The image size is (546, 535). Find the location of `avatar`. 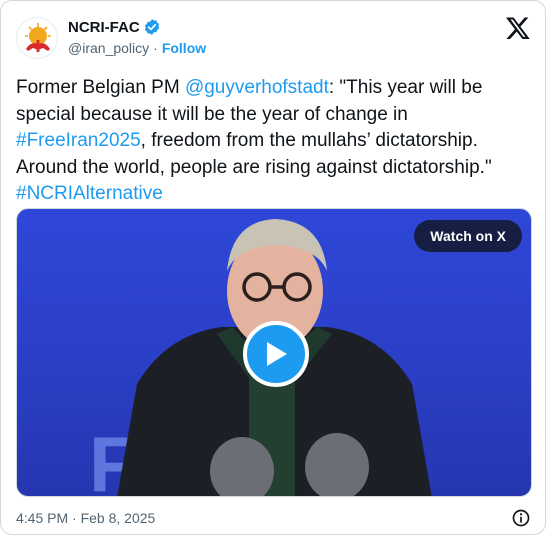

avatar is located at coordinates (37, 38).